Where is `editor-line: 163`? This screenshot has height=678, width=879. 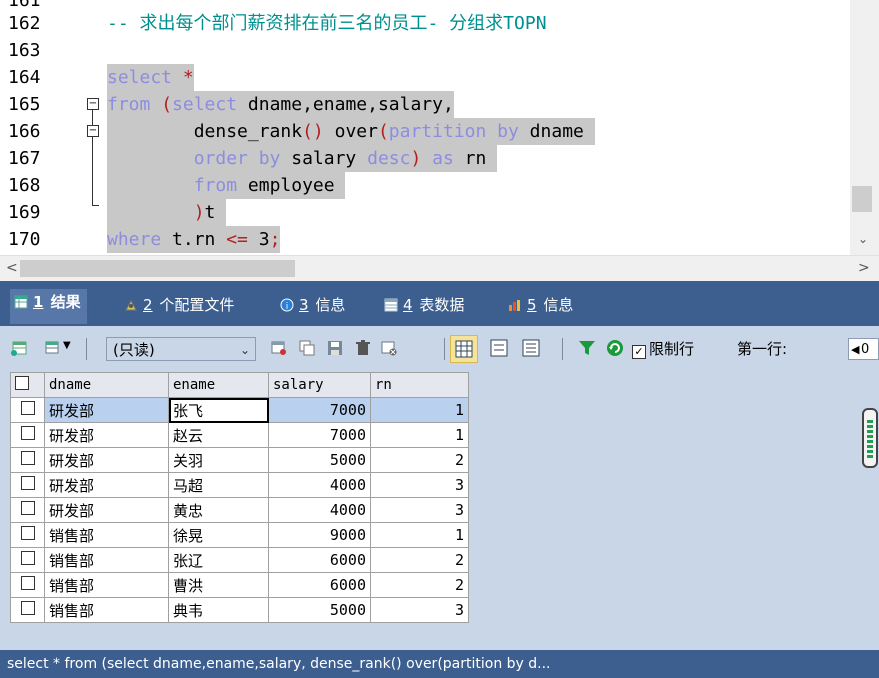 editor-line: 163 is located at coordinates (425, 50).